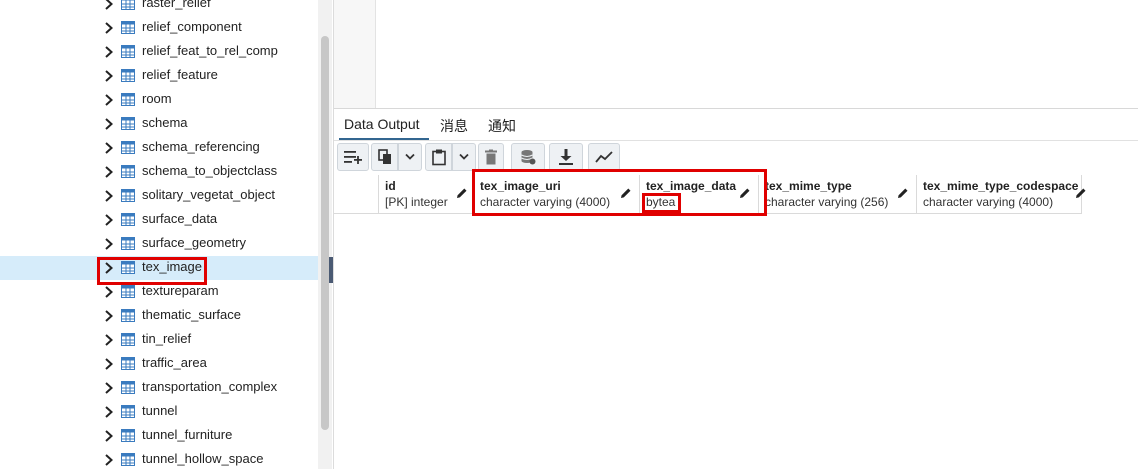  I want to click on column-name: tex_image_data, so click(691, 186).